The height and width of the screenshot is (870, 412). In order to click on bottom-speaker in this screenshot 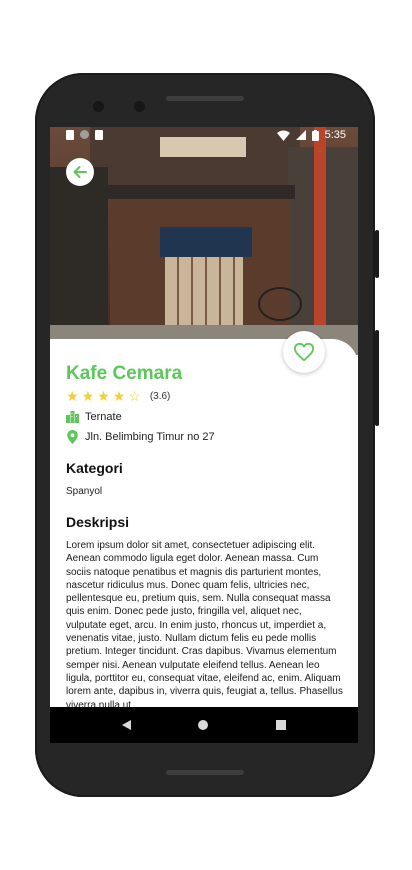, I will do `click(205, 772)`.